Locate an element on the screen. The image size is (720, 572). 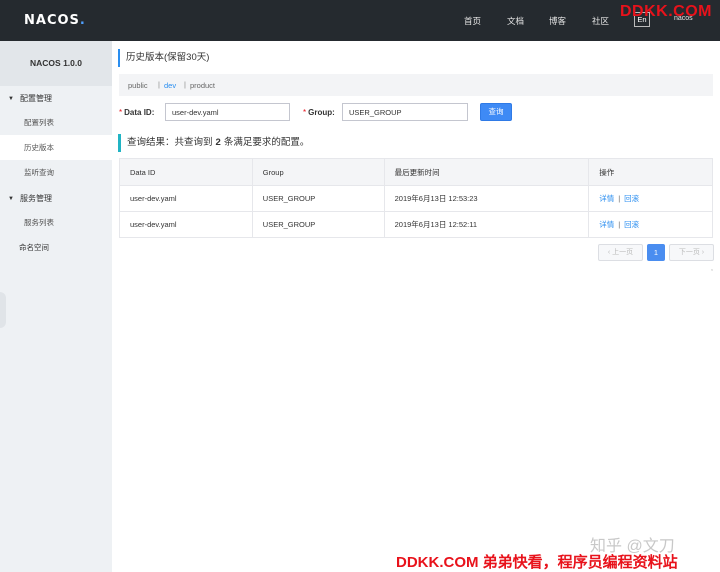
data-id-label: * Data ID: is located at coordinates (136, 112).